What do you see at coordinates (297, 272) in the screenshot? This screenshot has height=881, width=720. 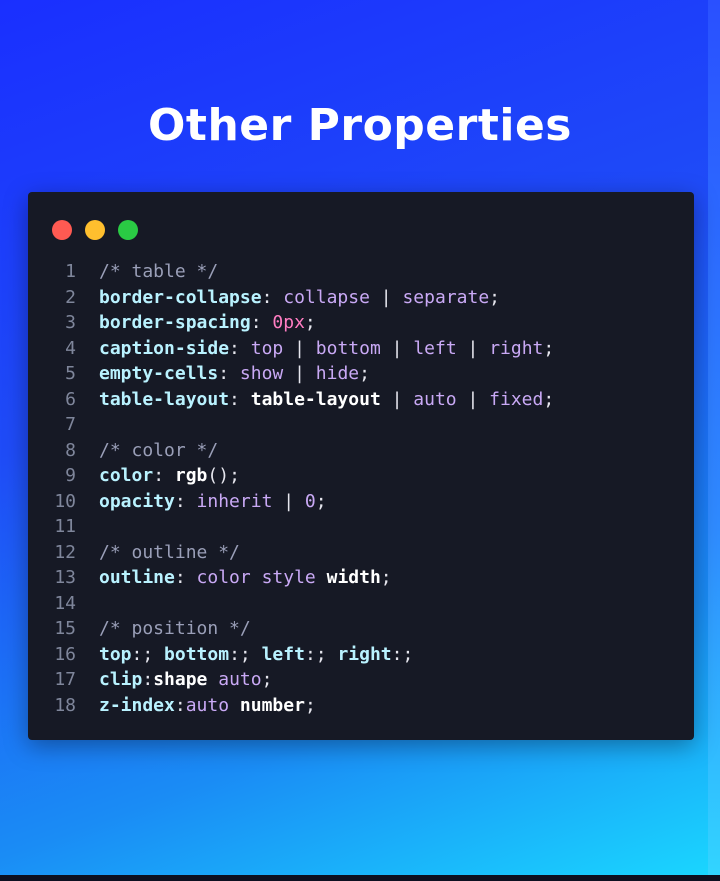 I see `code-line: 1 /* table */` at bounding box center [297, 272].